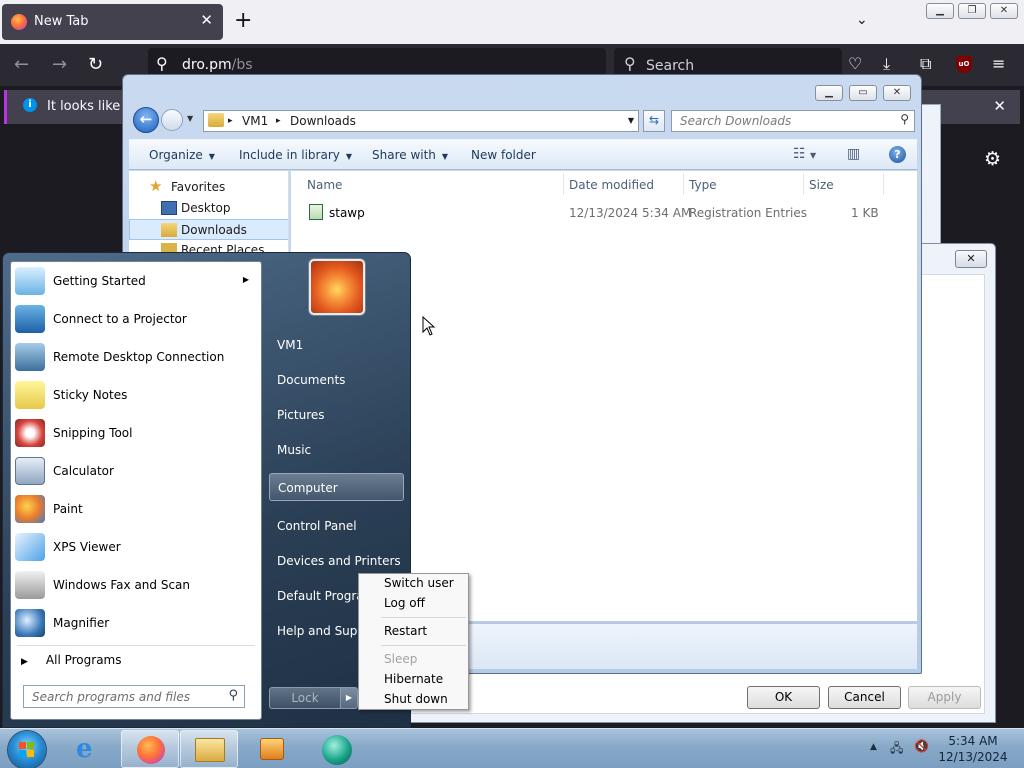 This screenshot has width=1024, height=768. Describe the element at coordinates (337, 287) in the screenshot. I see `user-picture` at that location.